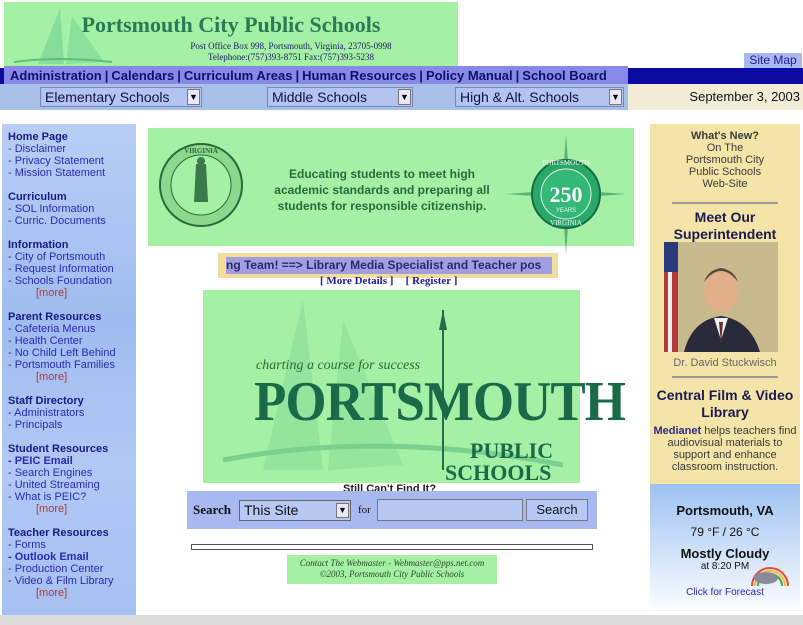 The height and width of the screenshot is (625, 803). I want to click on register-link: [ Register ], so click(432, 281).